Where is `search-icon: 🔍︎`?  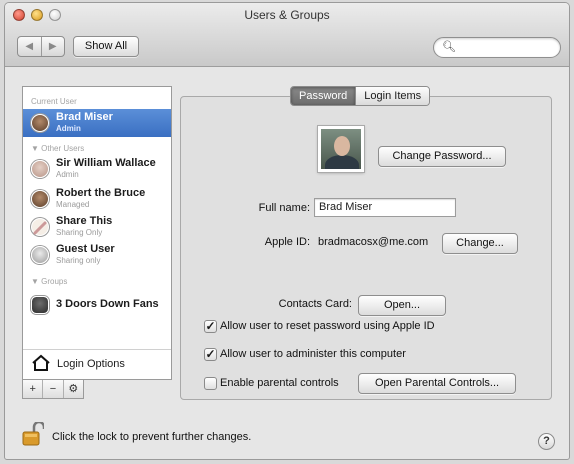
search-icon: 🔍︎ is located at coordinates (449, 47).